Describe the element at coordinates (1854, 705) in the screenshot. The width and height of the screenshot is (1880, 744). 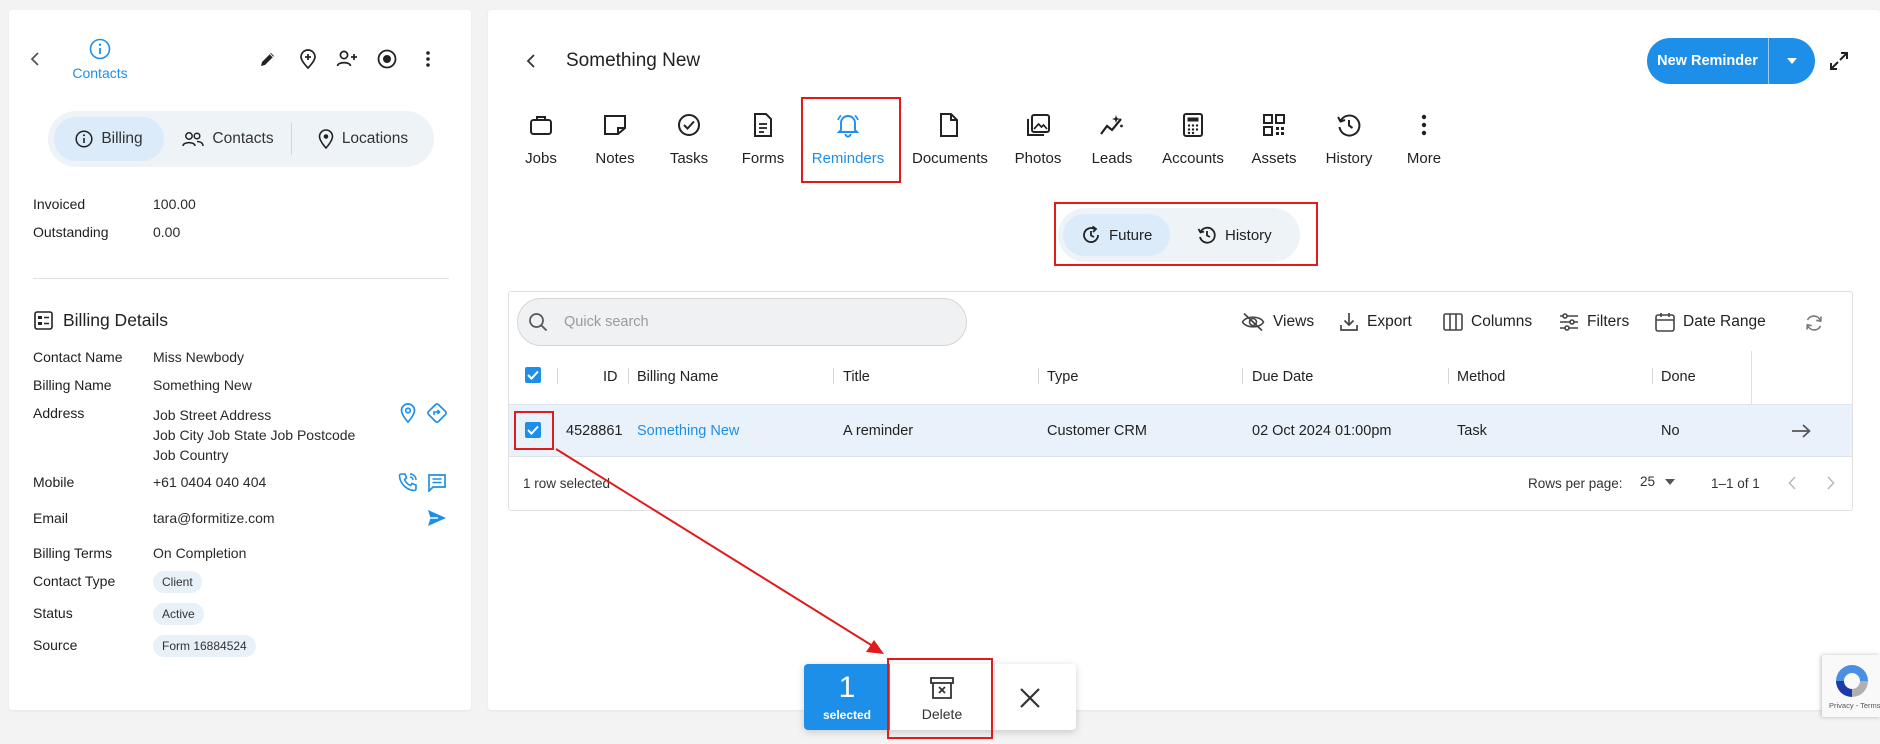
I see `recaptcha-text: Privacy - Terms` at that location.